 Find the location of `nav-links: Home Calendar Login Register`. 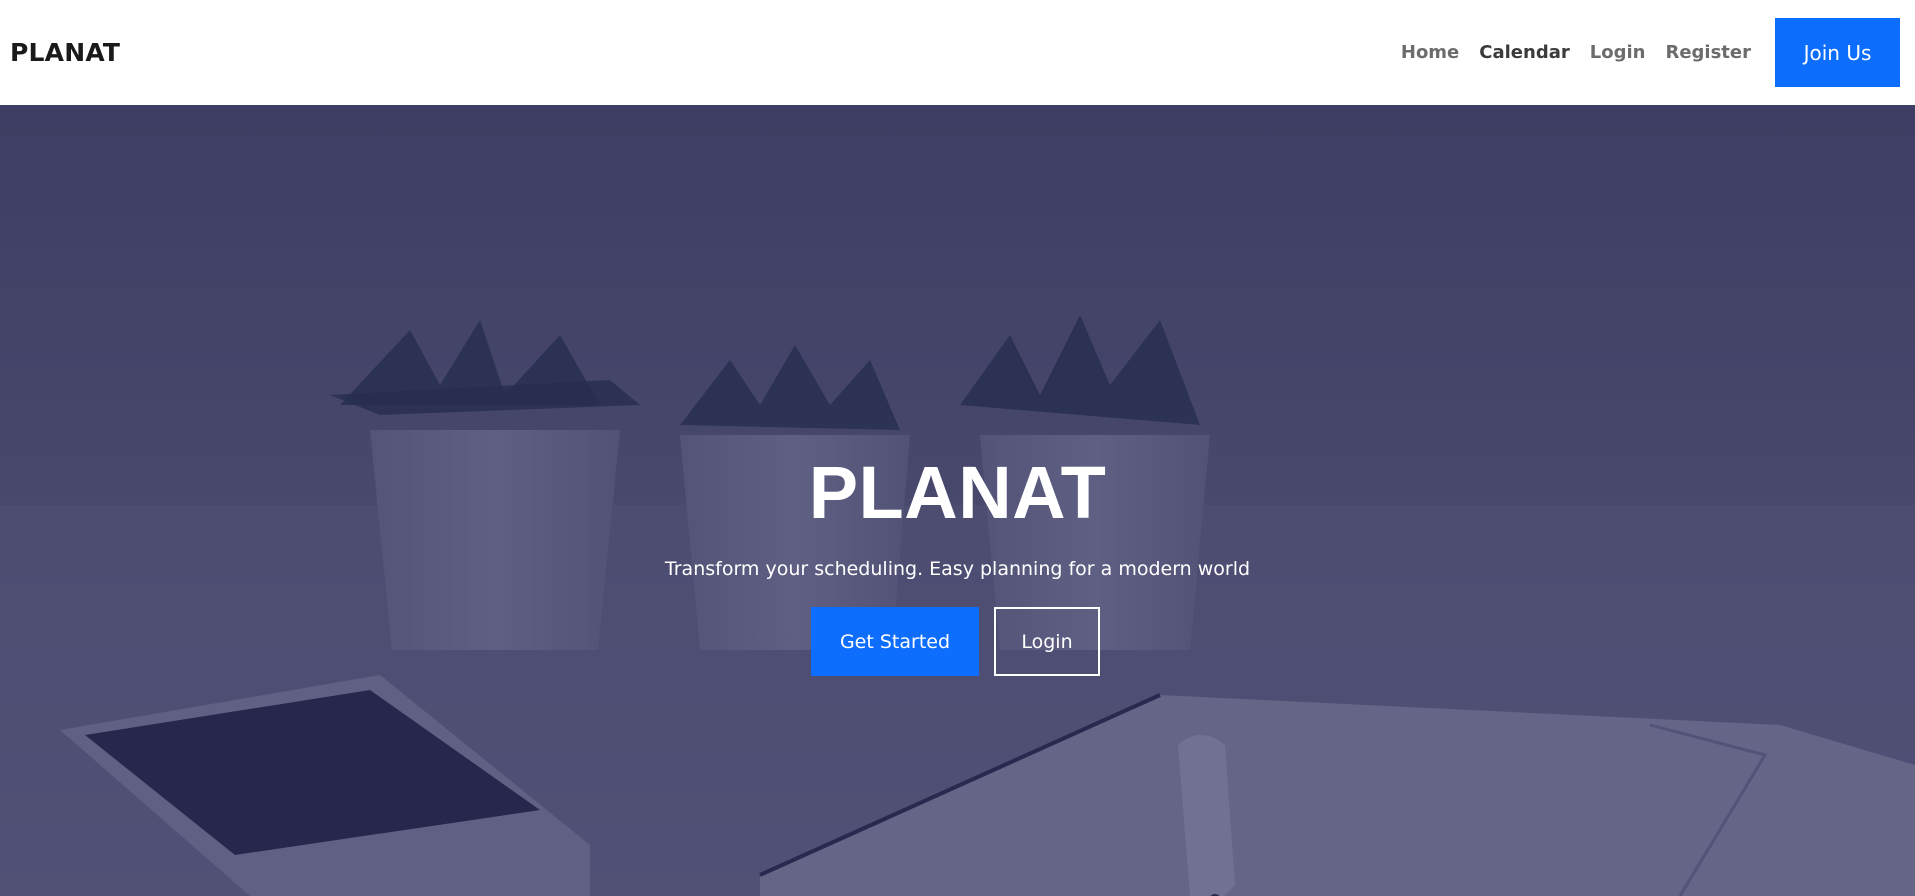

nav-links: Home Calendar Login Register is located at coordinates (1566, 52).